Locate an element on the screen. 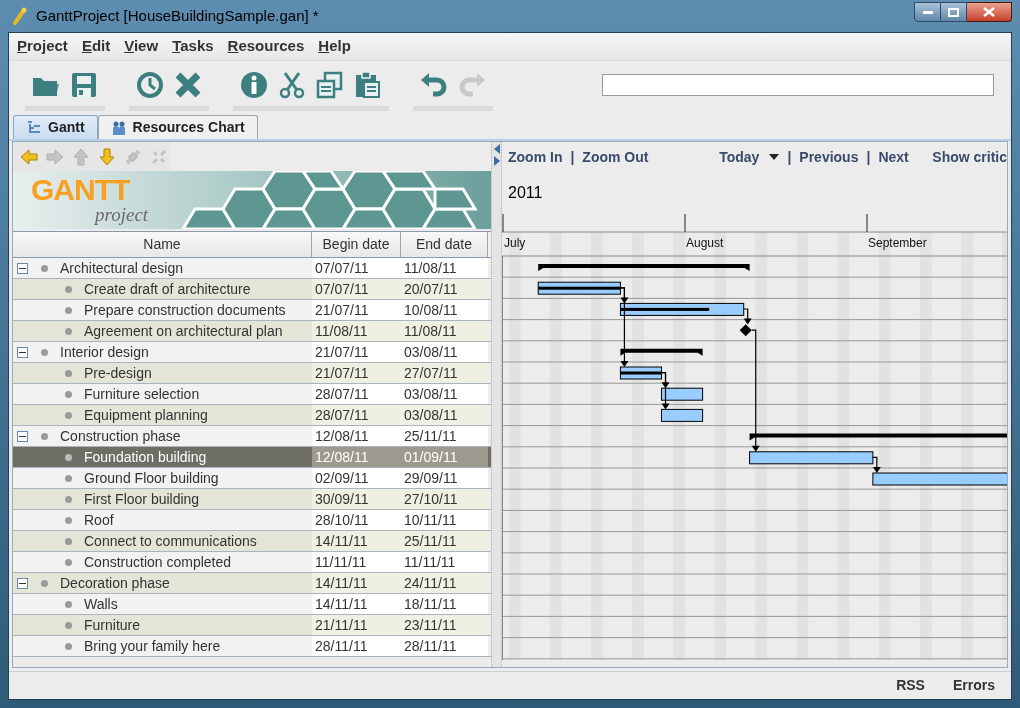  task-name: Furniture selection is located at coordinates (142, 394).